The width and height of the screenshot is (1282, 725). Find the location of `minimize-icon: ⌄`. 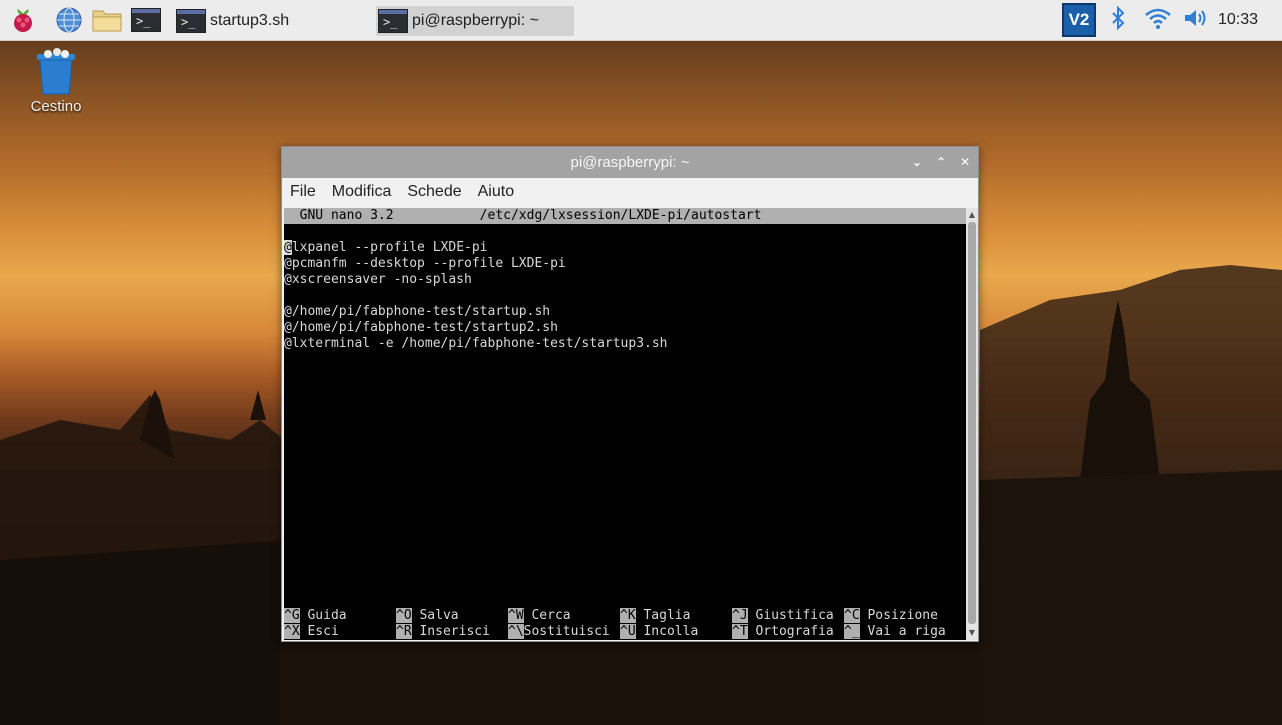

minimize-icon: ⌄ is located at coordinates (917, 162).